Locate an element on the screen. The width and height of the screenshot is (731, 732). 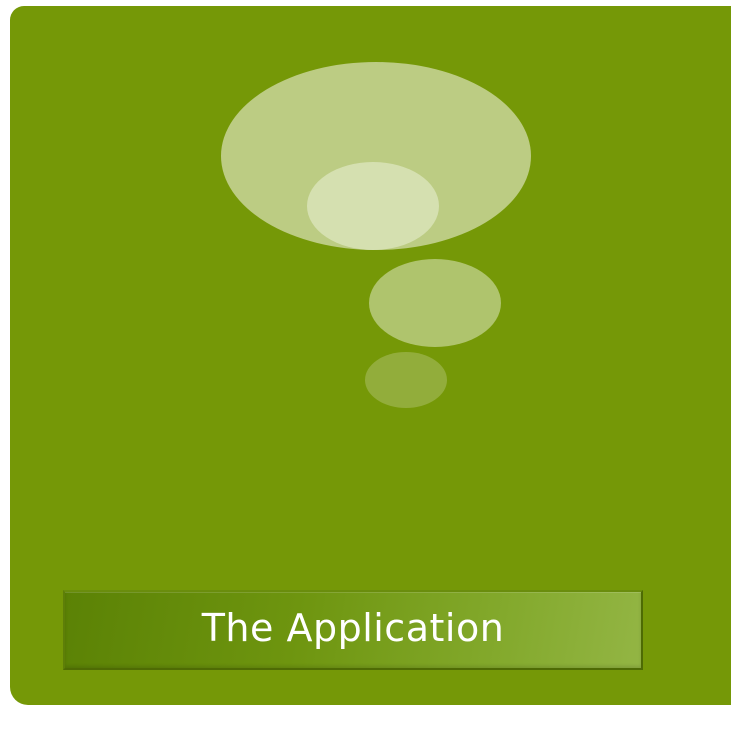
small-thought-bubble is located at coordinates (406, 380).